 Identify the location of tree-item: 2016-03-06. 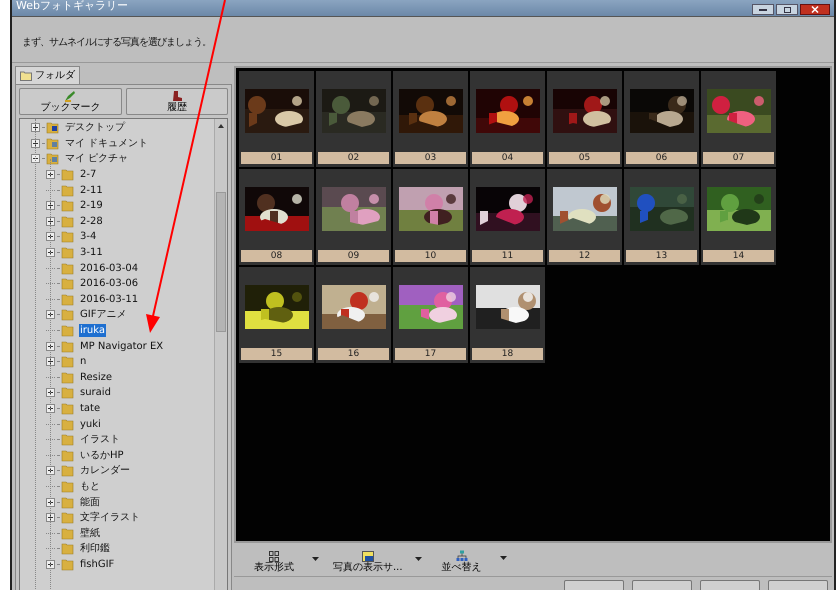
(109, 283).